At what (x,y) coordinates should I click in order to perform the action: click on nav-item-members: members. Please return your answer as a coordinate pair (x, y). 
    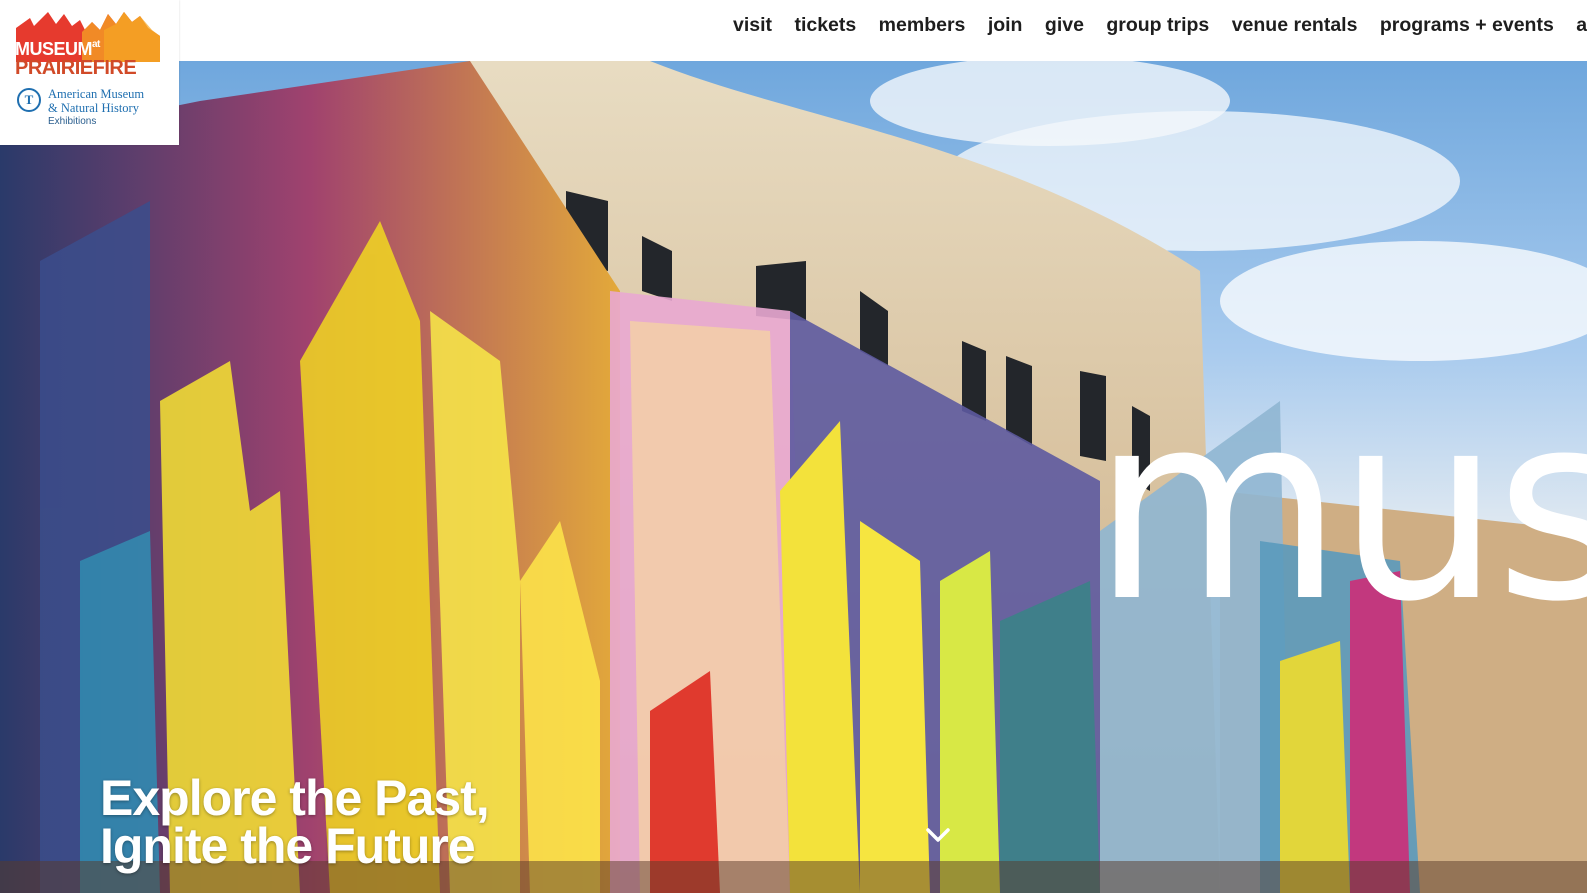
    Looking at the image, I should click on (922, 25).